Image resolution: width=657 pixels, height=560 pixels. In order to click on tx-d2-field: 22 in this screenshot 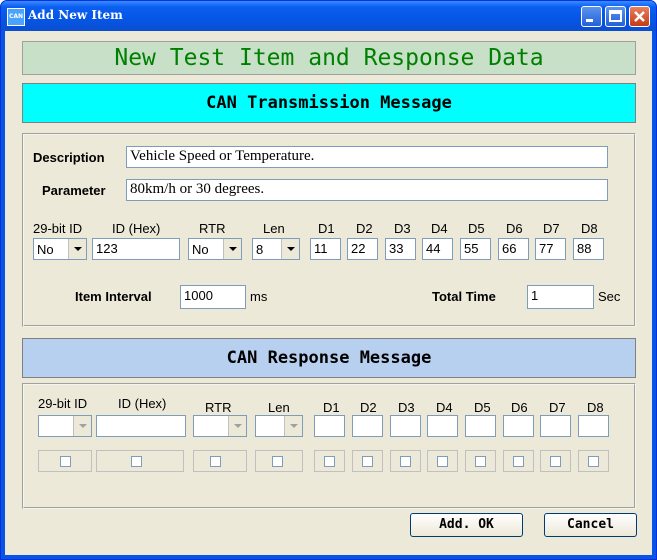, I will do `click(362, 249)`.